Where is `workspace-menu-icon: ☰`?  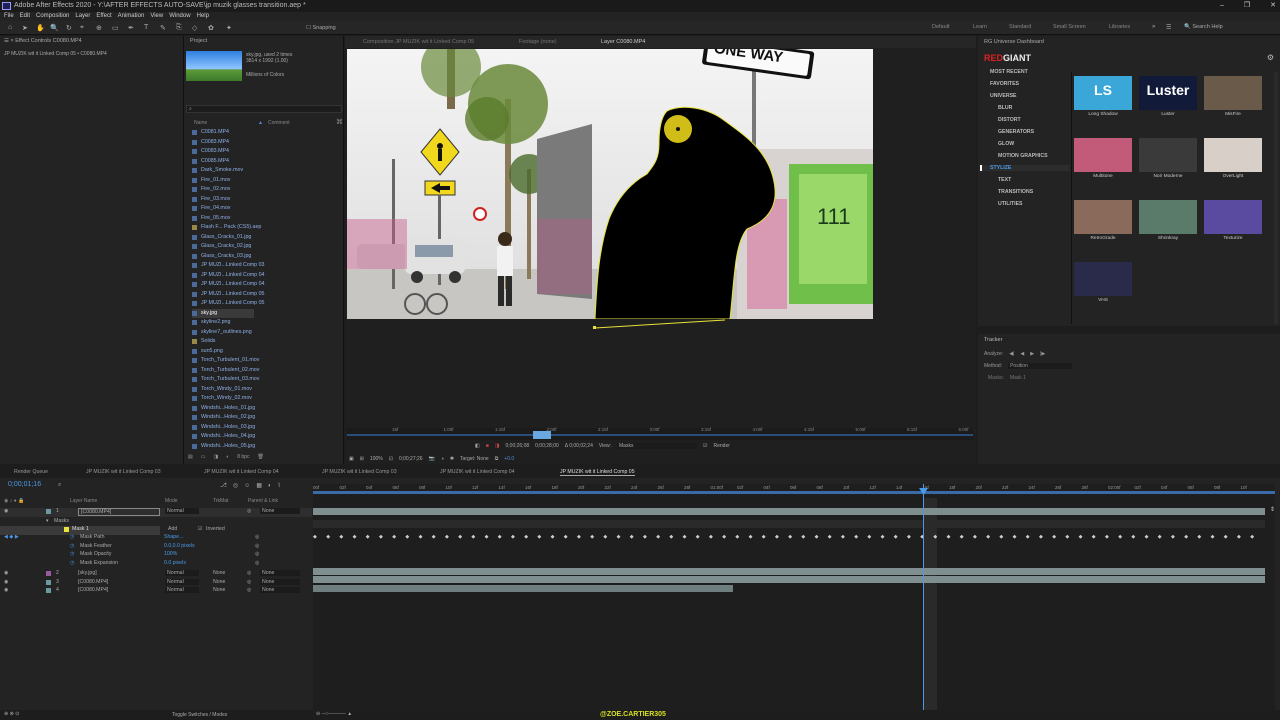
workspace-menu-icon: ☰ is located at coordinates (1168, 27).